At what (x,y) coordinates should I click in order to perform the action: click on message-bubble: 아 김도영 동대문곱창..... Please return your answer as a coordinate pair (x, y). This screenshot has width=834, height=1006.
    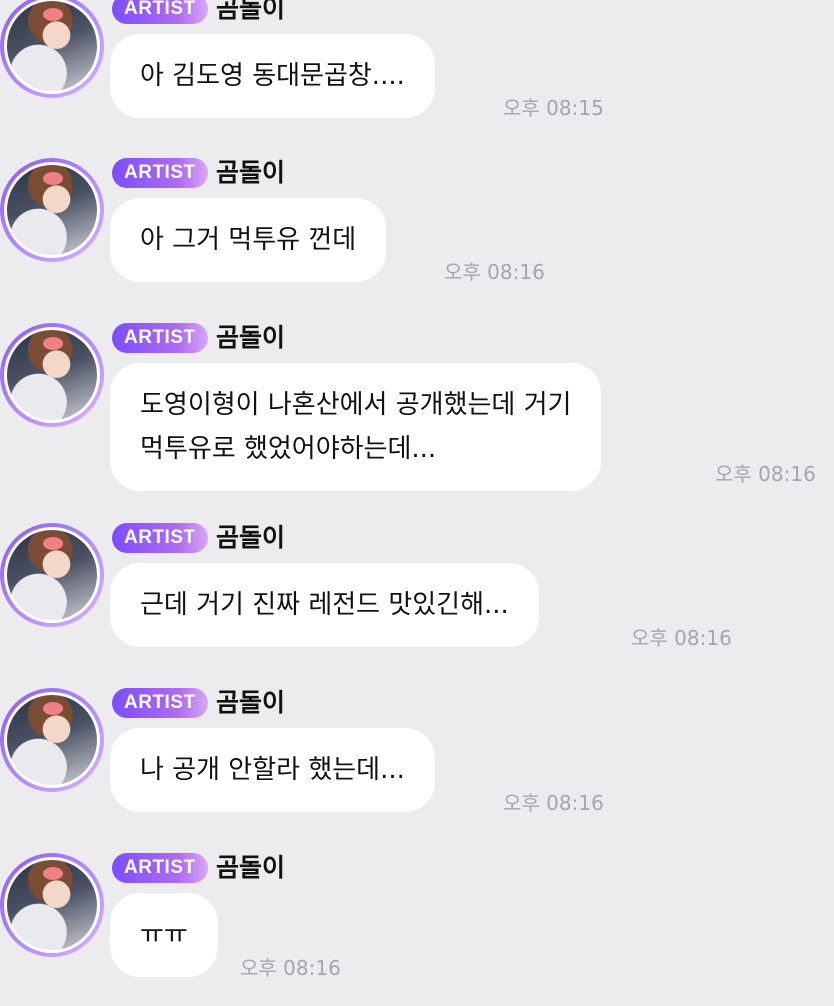
    Looking at the image, I should click on (272, 76).